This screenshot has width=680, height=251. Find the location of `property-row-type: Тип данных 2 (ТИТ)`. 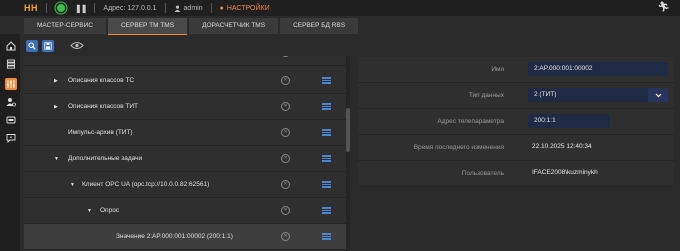

property-row-type: Тип данных 2 (ТИТ) is located at coordinates (516, 96).